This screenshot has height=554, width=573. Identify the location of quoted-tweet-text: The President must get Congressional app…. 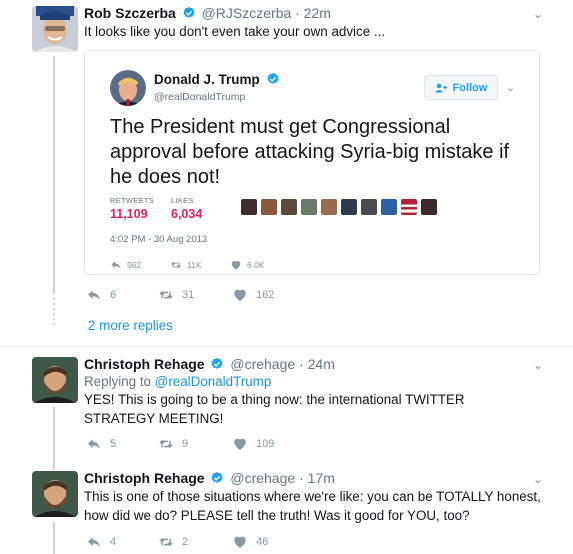
(310, 152).